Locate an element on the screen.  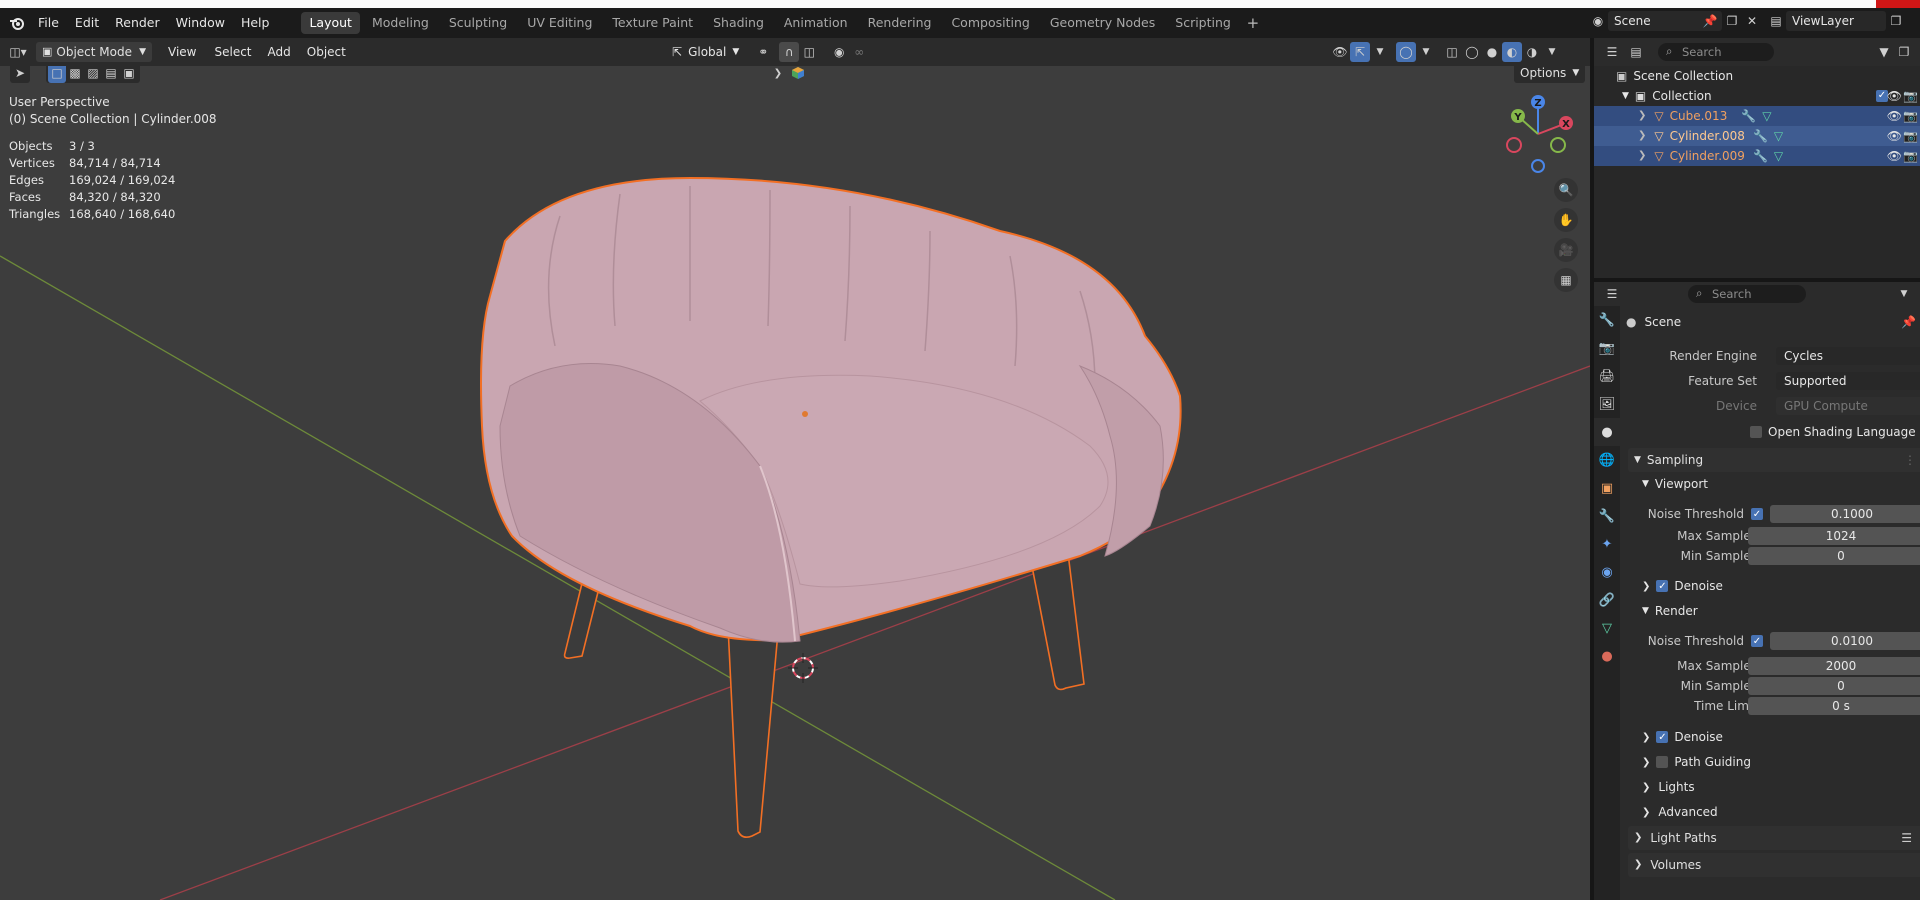
noise-threshold-checkbox: ✓ is located at coordinates (1757, 514).